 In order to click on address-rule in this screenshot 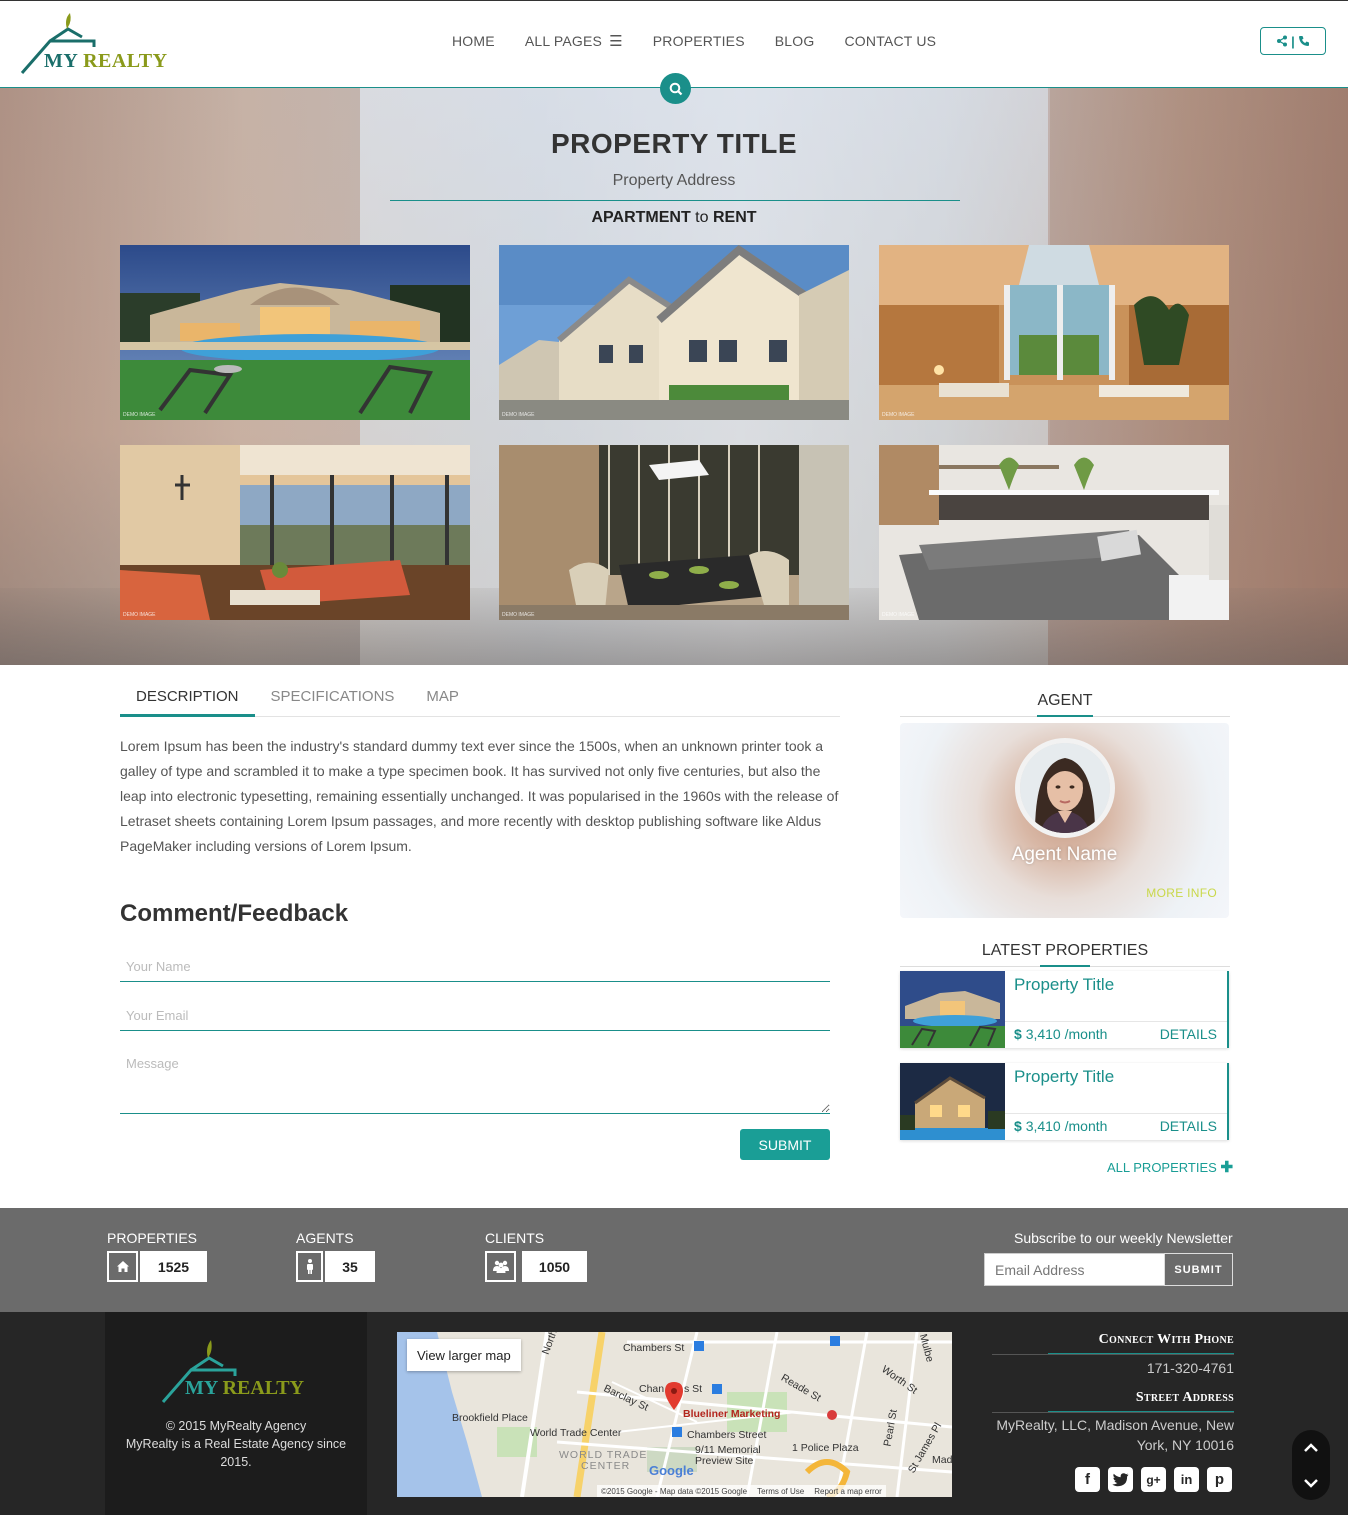, I will do `click(1113, 1412)`.